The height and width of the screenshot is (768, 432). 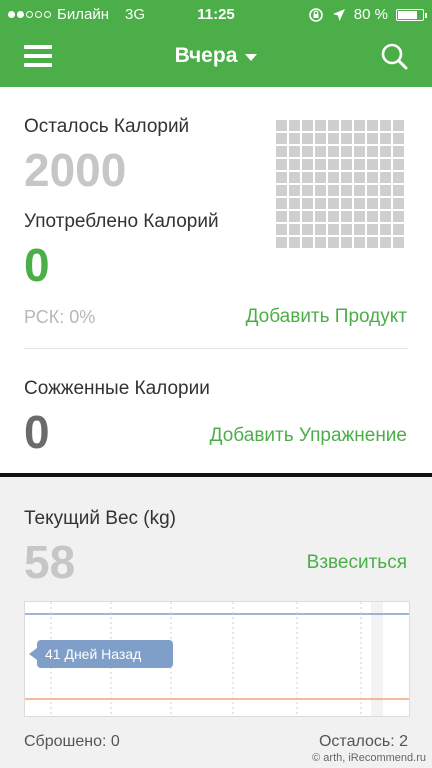 What do you see at coordinates (363, 741) in the screenshot?
I see `weight-remaining-text: Осталось: 2` at bounding box center [363, 741].